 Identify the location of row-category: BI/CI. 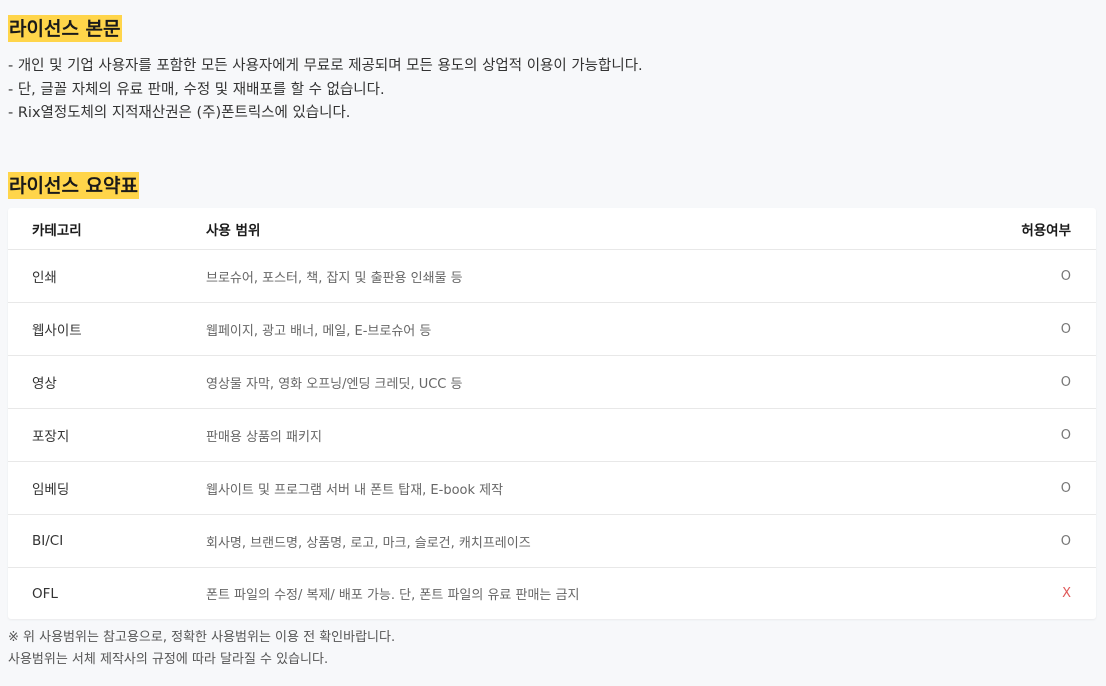
(48, 541).